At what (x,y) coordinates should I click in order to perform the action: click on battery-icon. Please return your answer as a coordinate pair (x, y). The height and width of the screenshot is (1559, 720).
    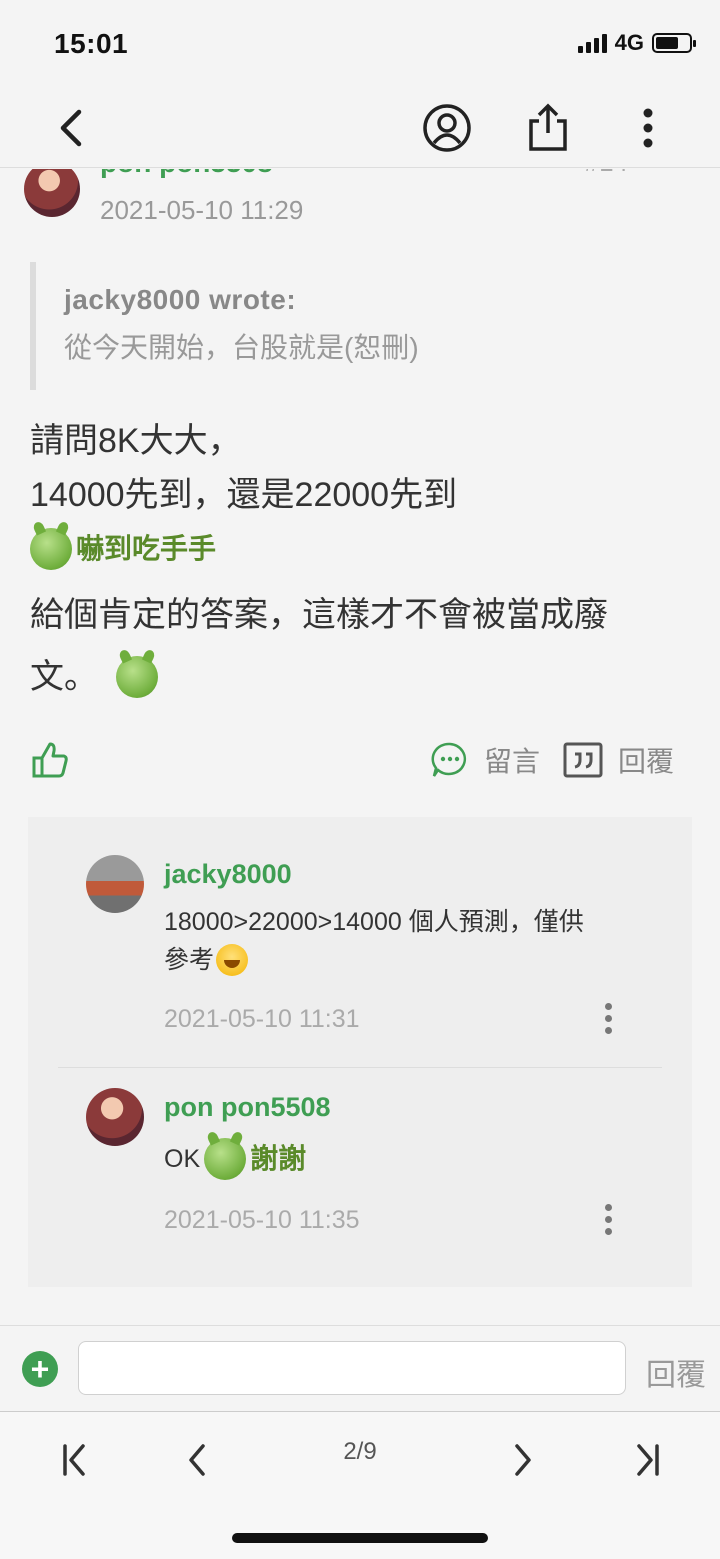
    Looking at the image, I should click on (674, 43).